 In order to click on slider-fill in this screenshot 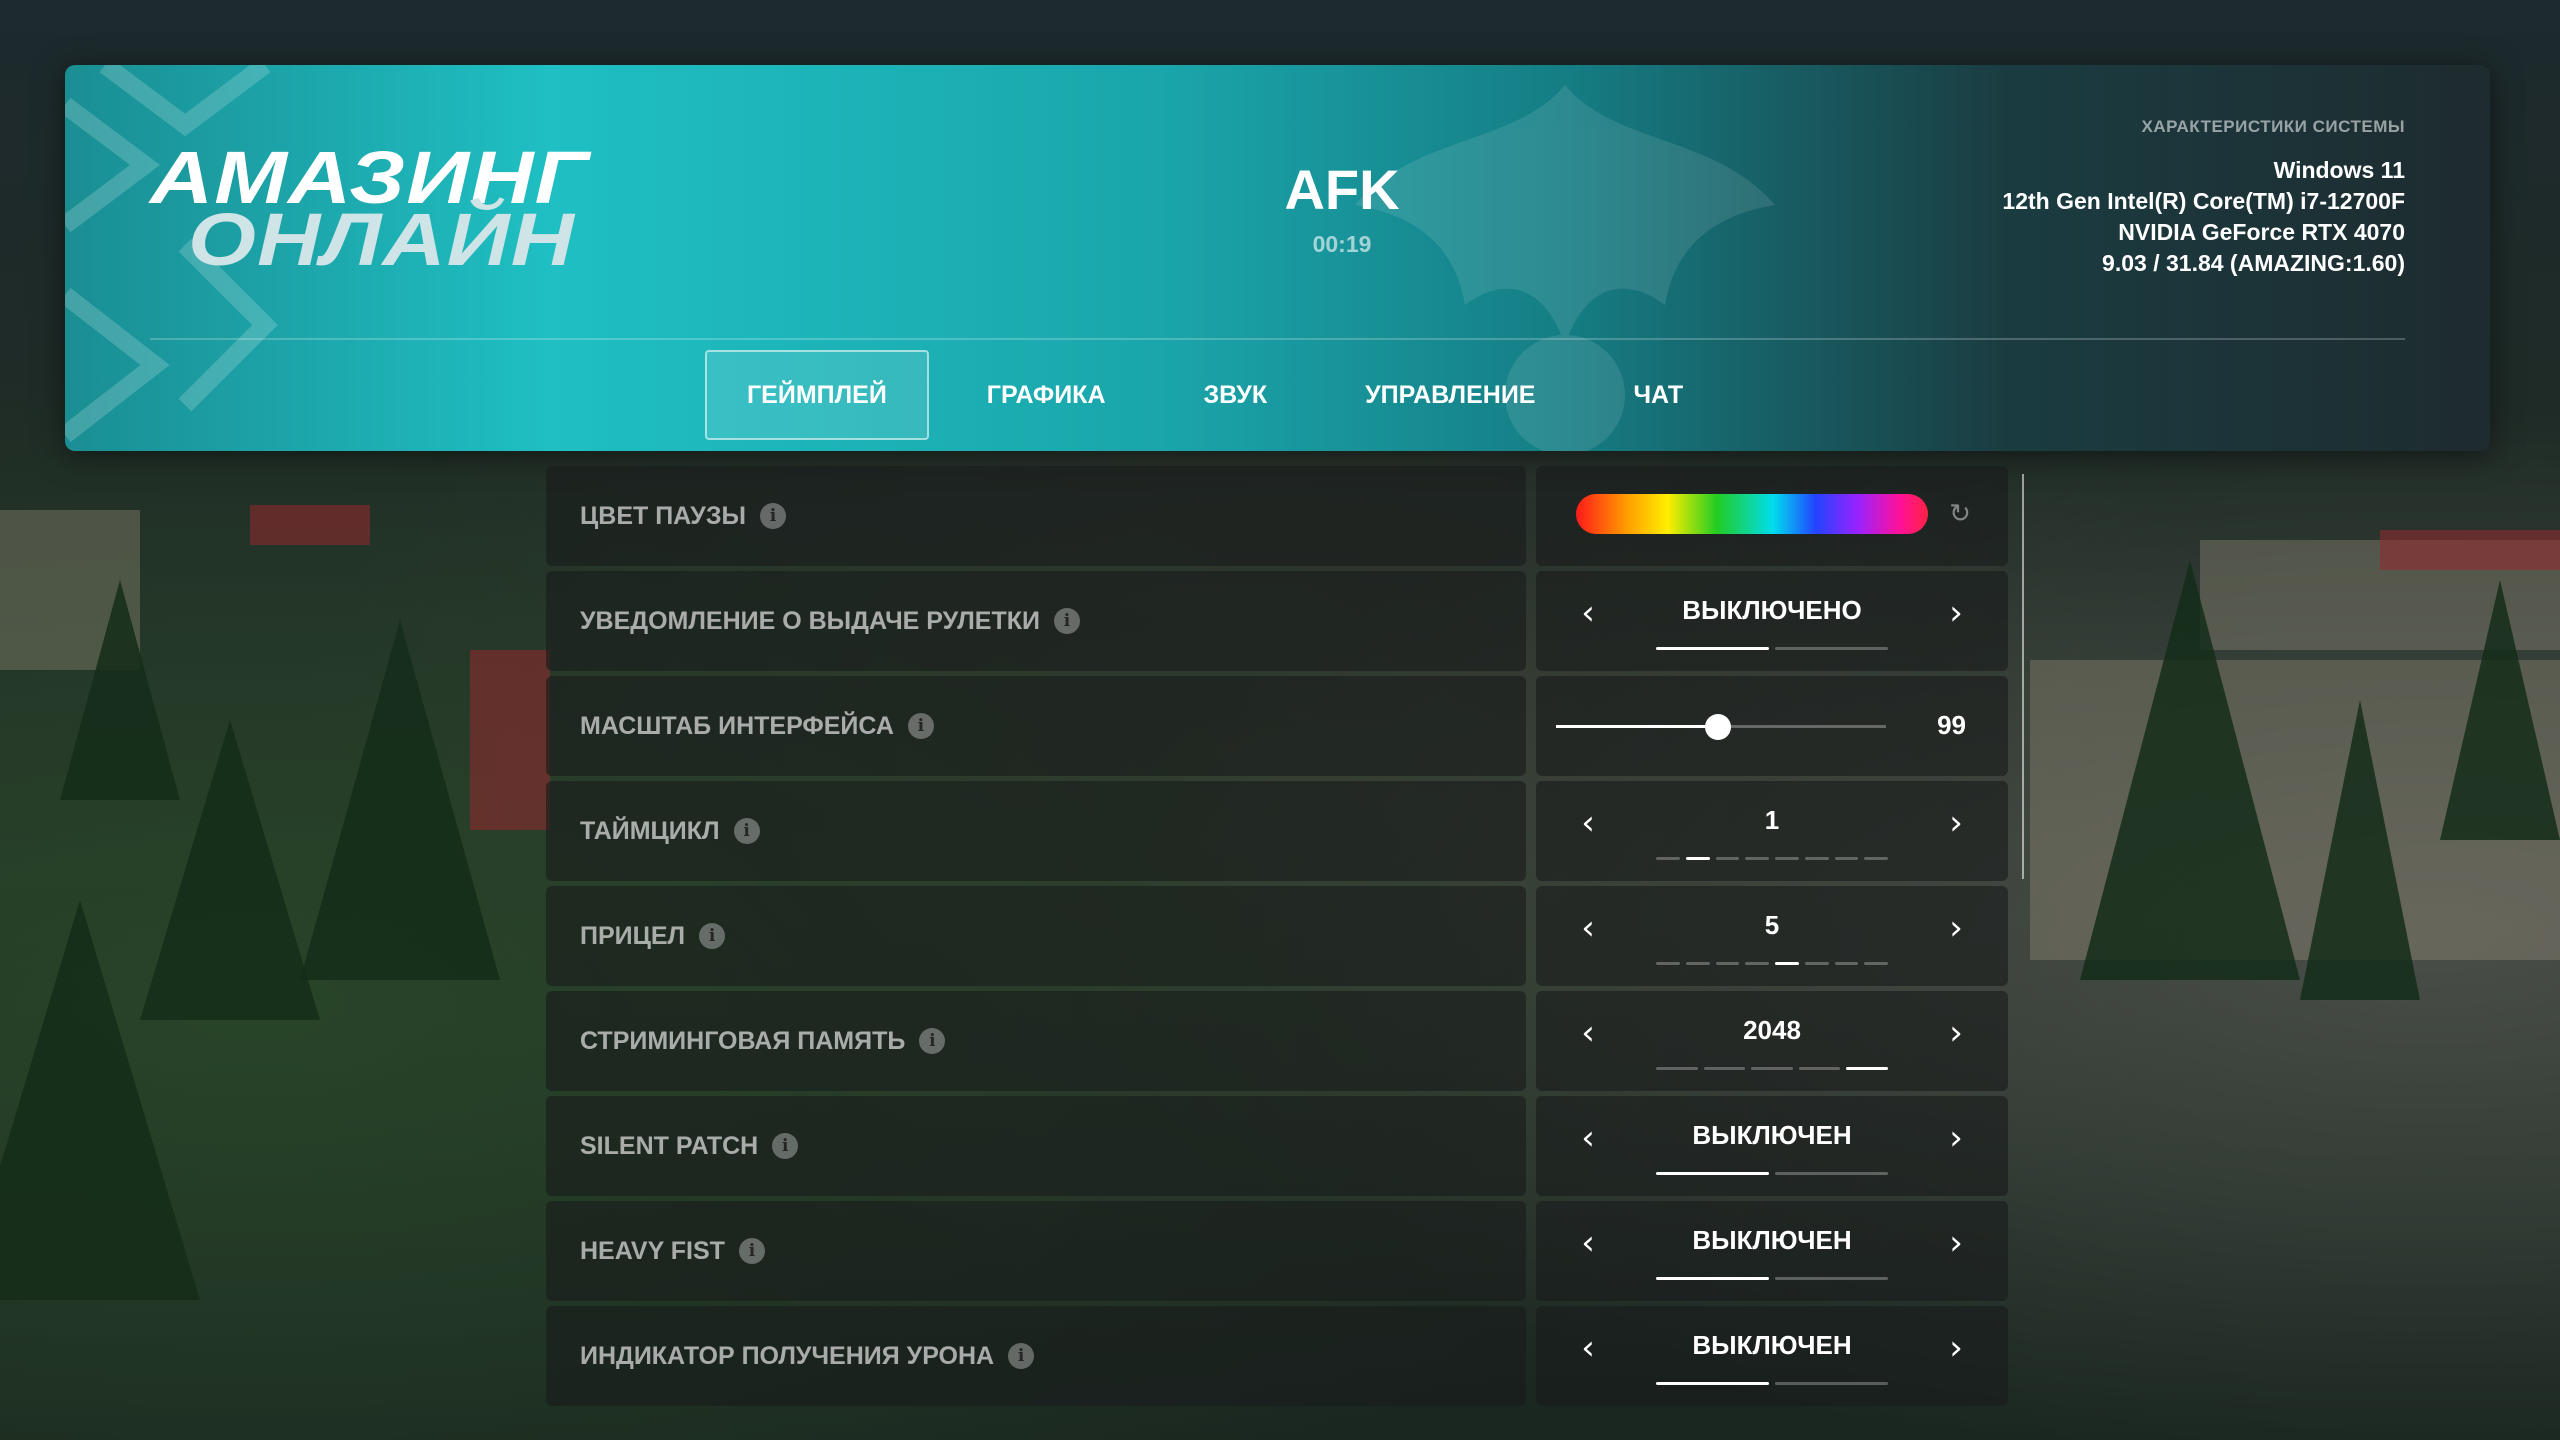, I will do `click(1637, 726)`.